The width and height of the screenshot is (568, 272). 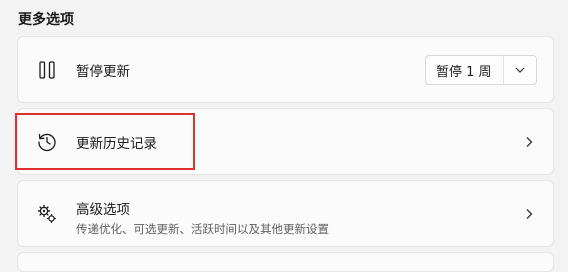 I want to click on advanced-options-label: 高级选项, so click(x=103, y=210).